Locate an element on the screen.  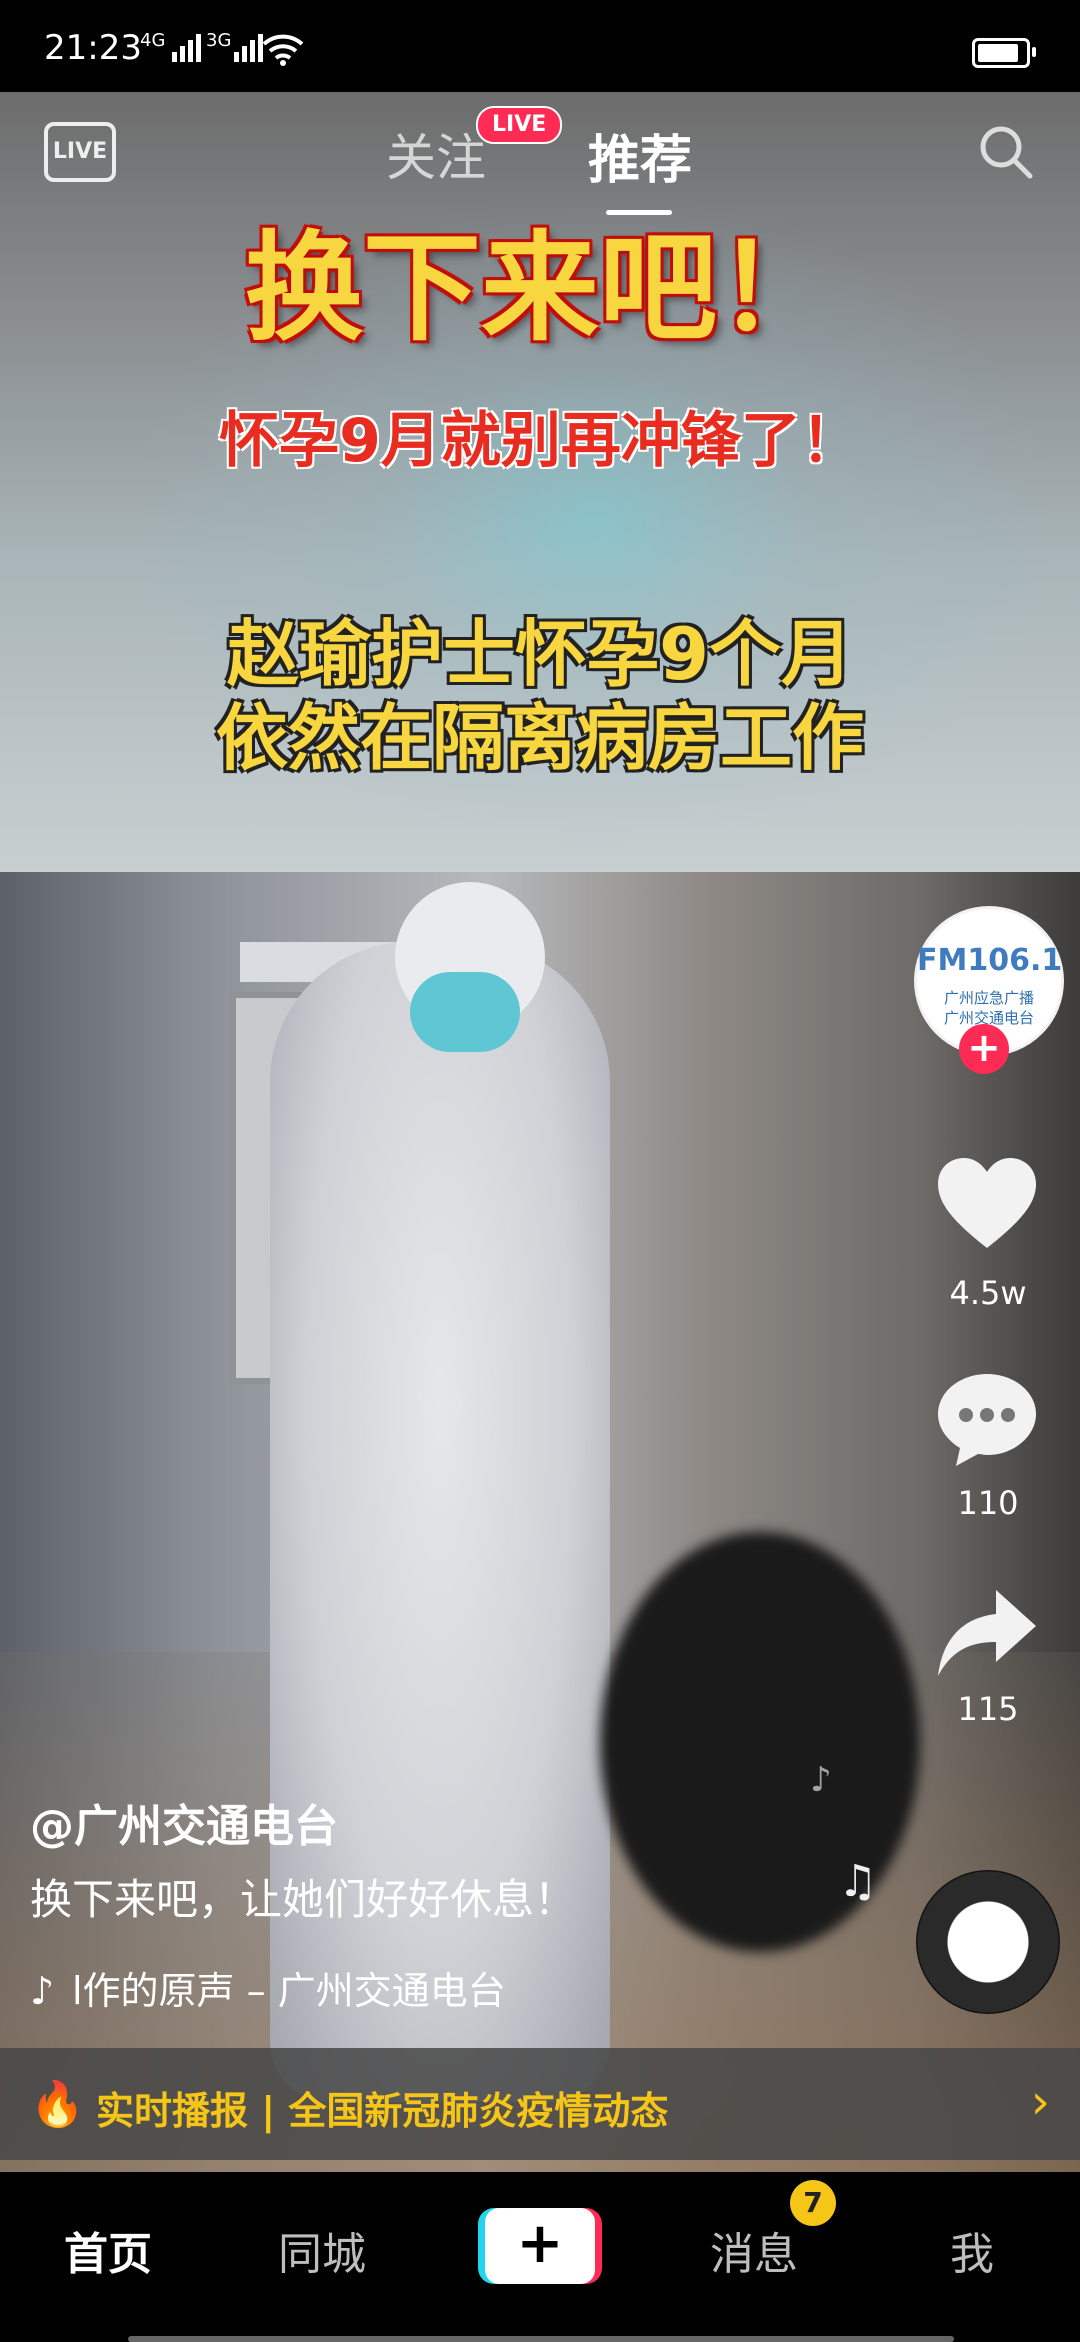
nav-messages: 消息 is located at coordinates (754, 2250).